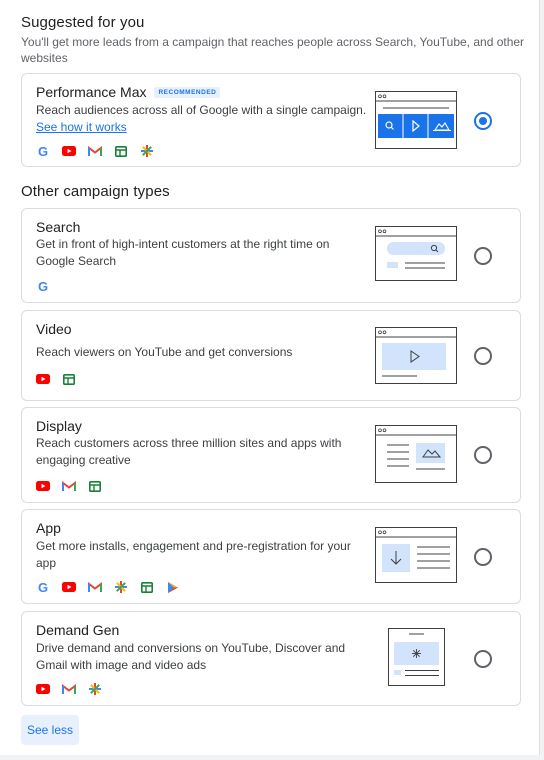  I want to click on search-radio, so click(483, 256).